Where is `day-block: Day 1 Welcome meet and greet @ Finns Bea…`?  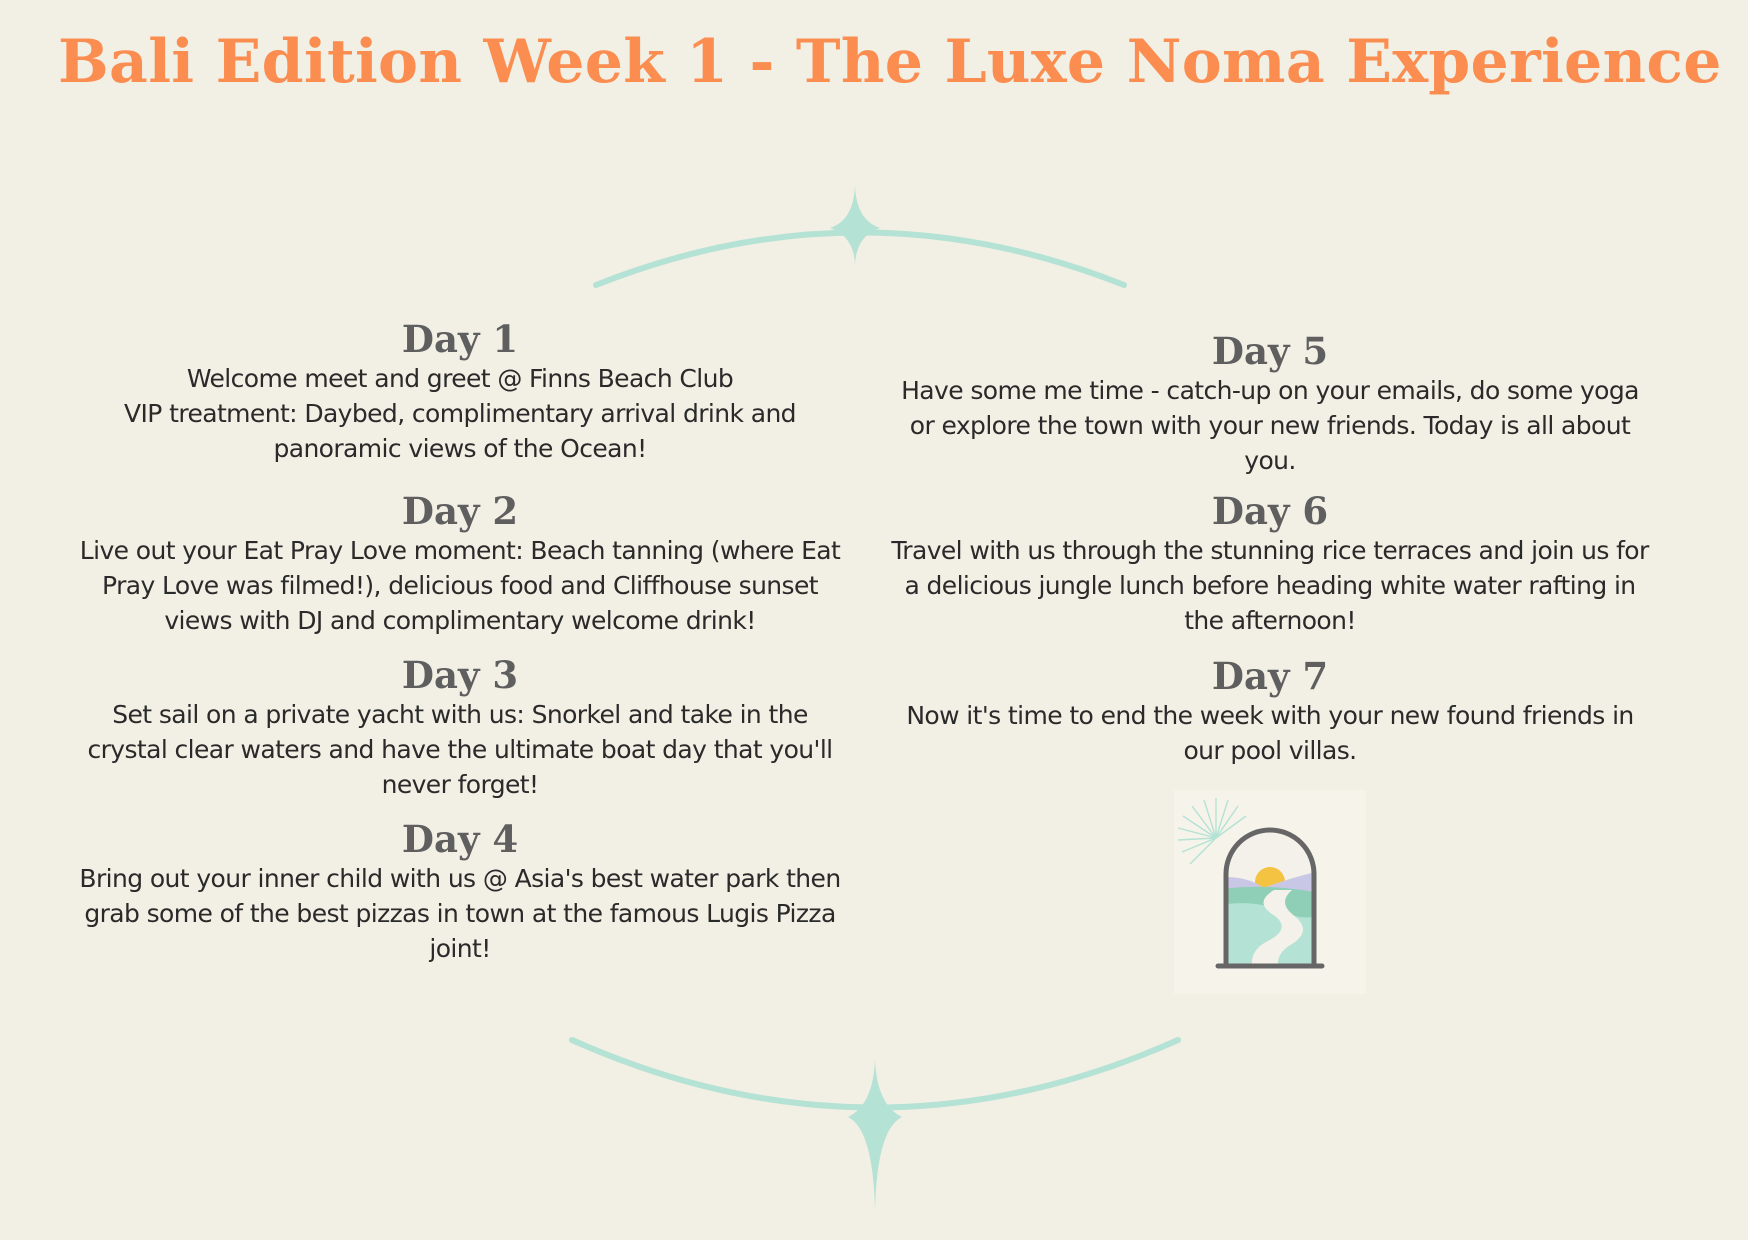
day-block: Day 1 Welcome meet and greet @ Finns Bea… is located at coordinates (460, 392).